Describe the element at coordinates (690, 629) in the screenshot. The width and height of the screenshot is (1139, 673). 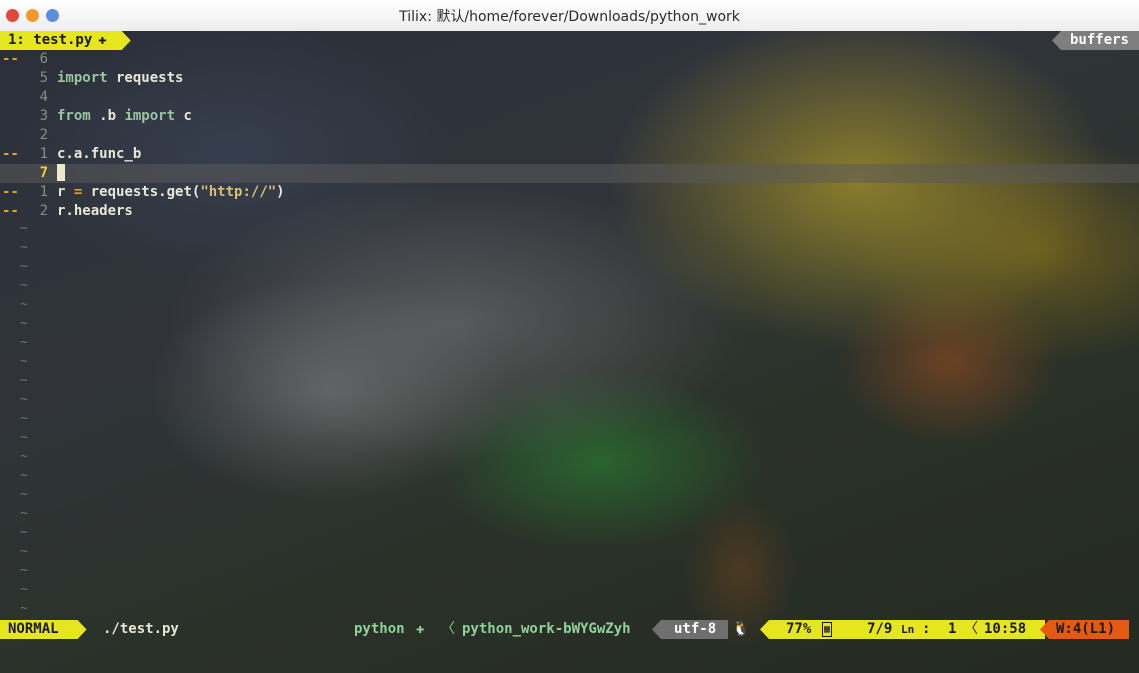
I see `file-encoding: utf-8` at that location.